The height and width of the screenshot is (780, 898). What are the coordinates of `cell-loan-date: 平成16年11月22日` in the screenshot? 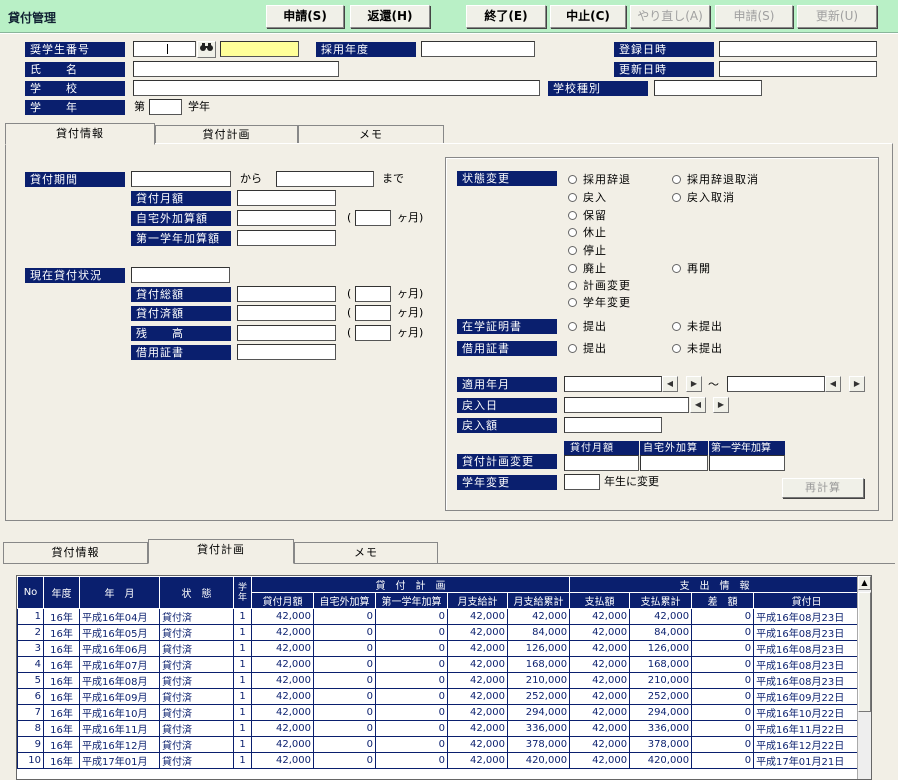 It's located at (807, 728).